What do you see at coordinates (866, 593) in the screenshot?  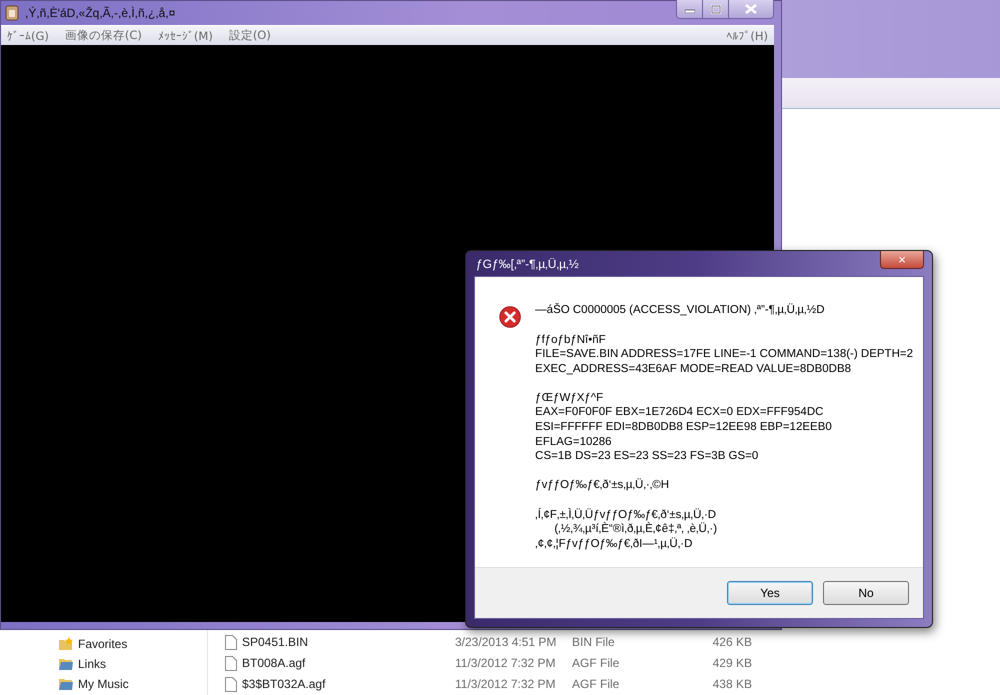 I see `no-button: No` at bounding box center [866, 593].